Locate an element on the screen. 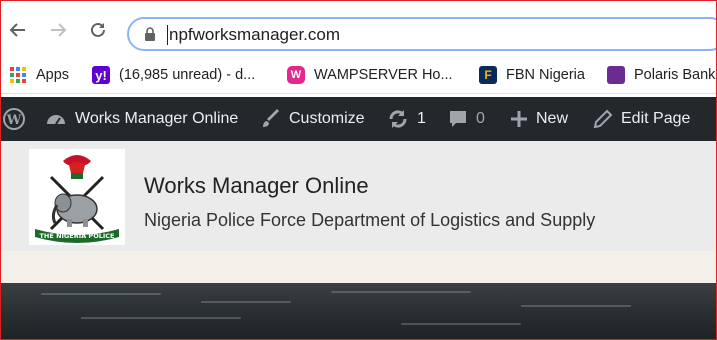 Image resolution: width=717 pixels, height=340 pixels. apps-grid-icon is located at coordinates (18, 75).